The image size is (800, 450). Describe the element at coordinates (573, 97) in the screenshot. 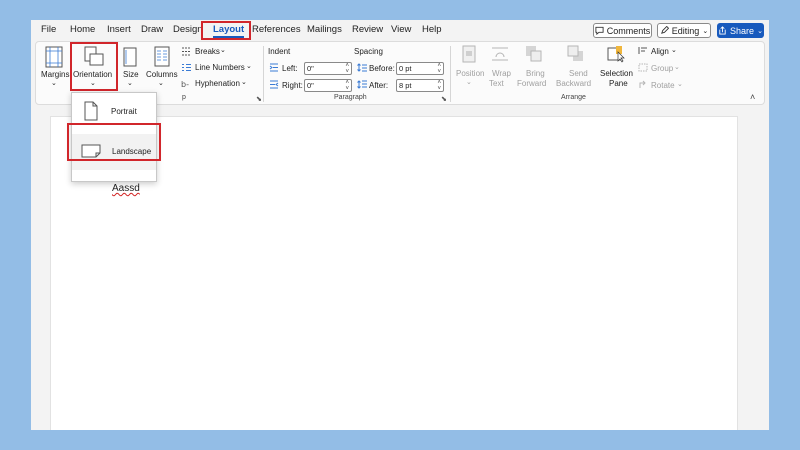

I see `arrange-group-label: Arrange` at that location.